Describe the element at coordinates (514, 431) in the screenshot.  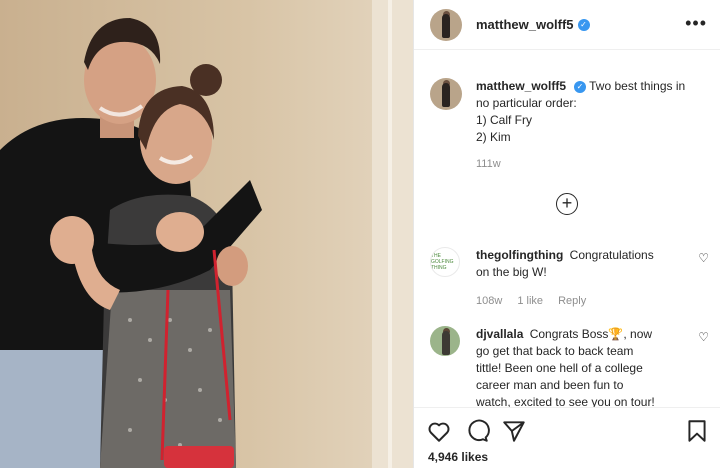
I see `share-send-icon` at that location.